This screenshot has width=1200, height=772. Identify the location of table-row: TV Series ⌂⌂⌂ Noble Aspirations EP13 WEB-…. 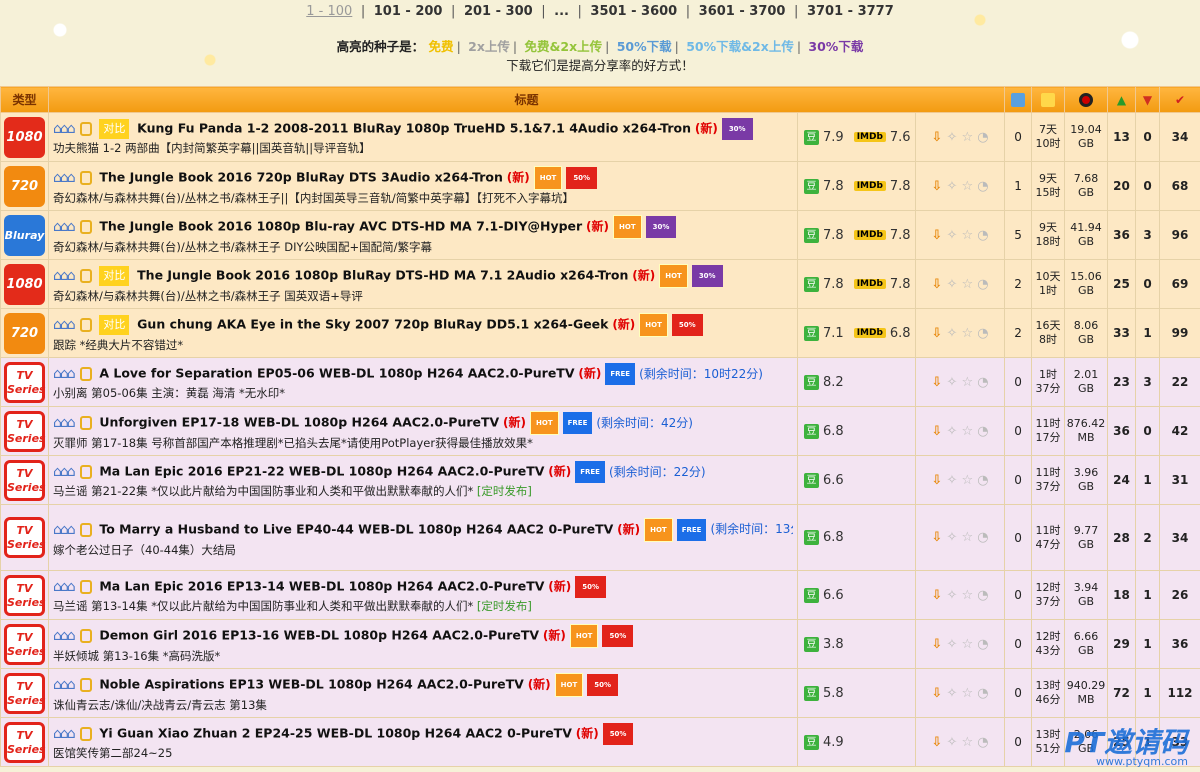
(600, 693).